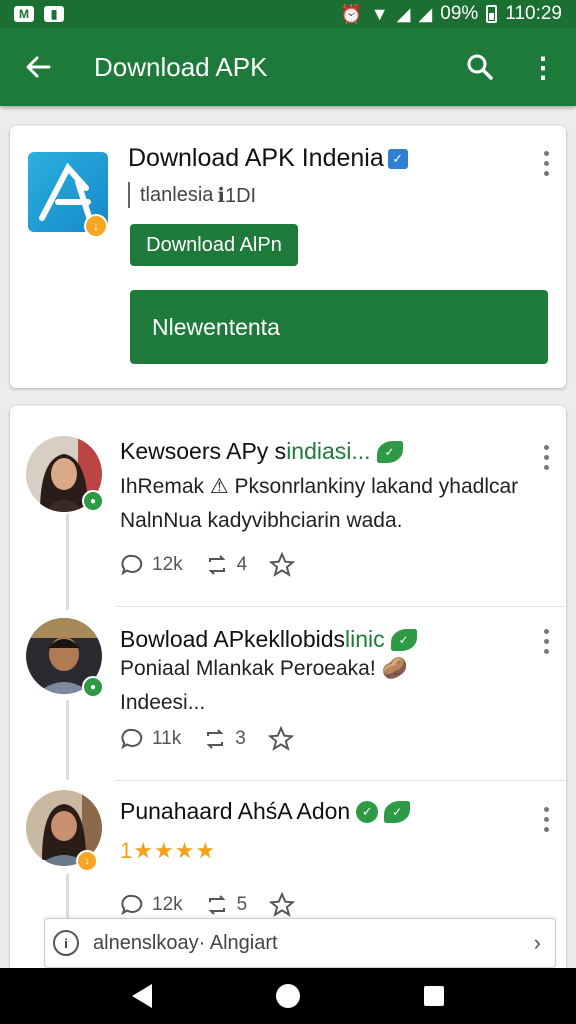  I want to click on back-arrow-icon, so click(38, 67).